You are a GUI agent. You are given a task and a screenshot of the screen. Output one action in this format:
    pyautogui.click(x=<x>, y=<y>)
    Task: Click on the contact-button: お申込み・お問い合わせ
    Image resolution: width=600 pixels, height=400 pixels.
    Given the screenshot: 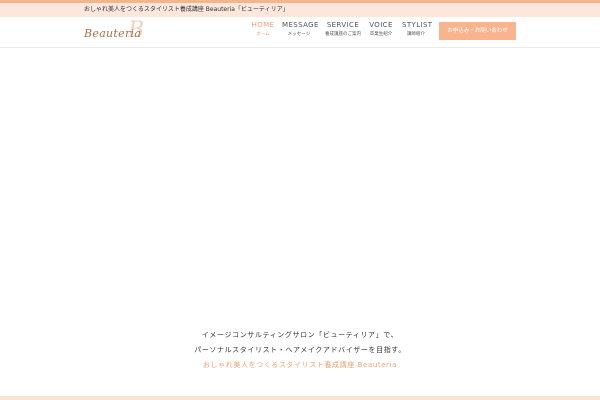 What is the action you would take?
    pyautogui.click(x=477, y=31)
    